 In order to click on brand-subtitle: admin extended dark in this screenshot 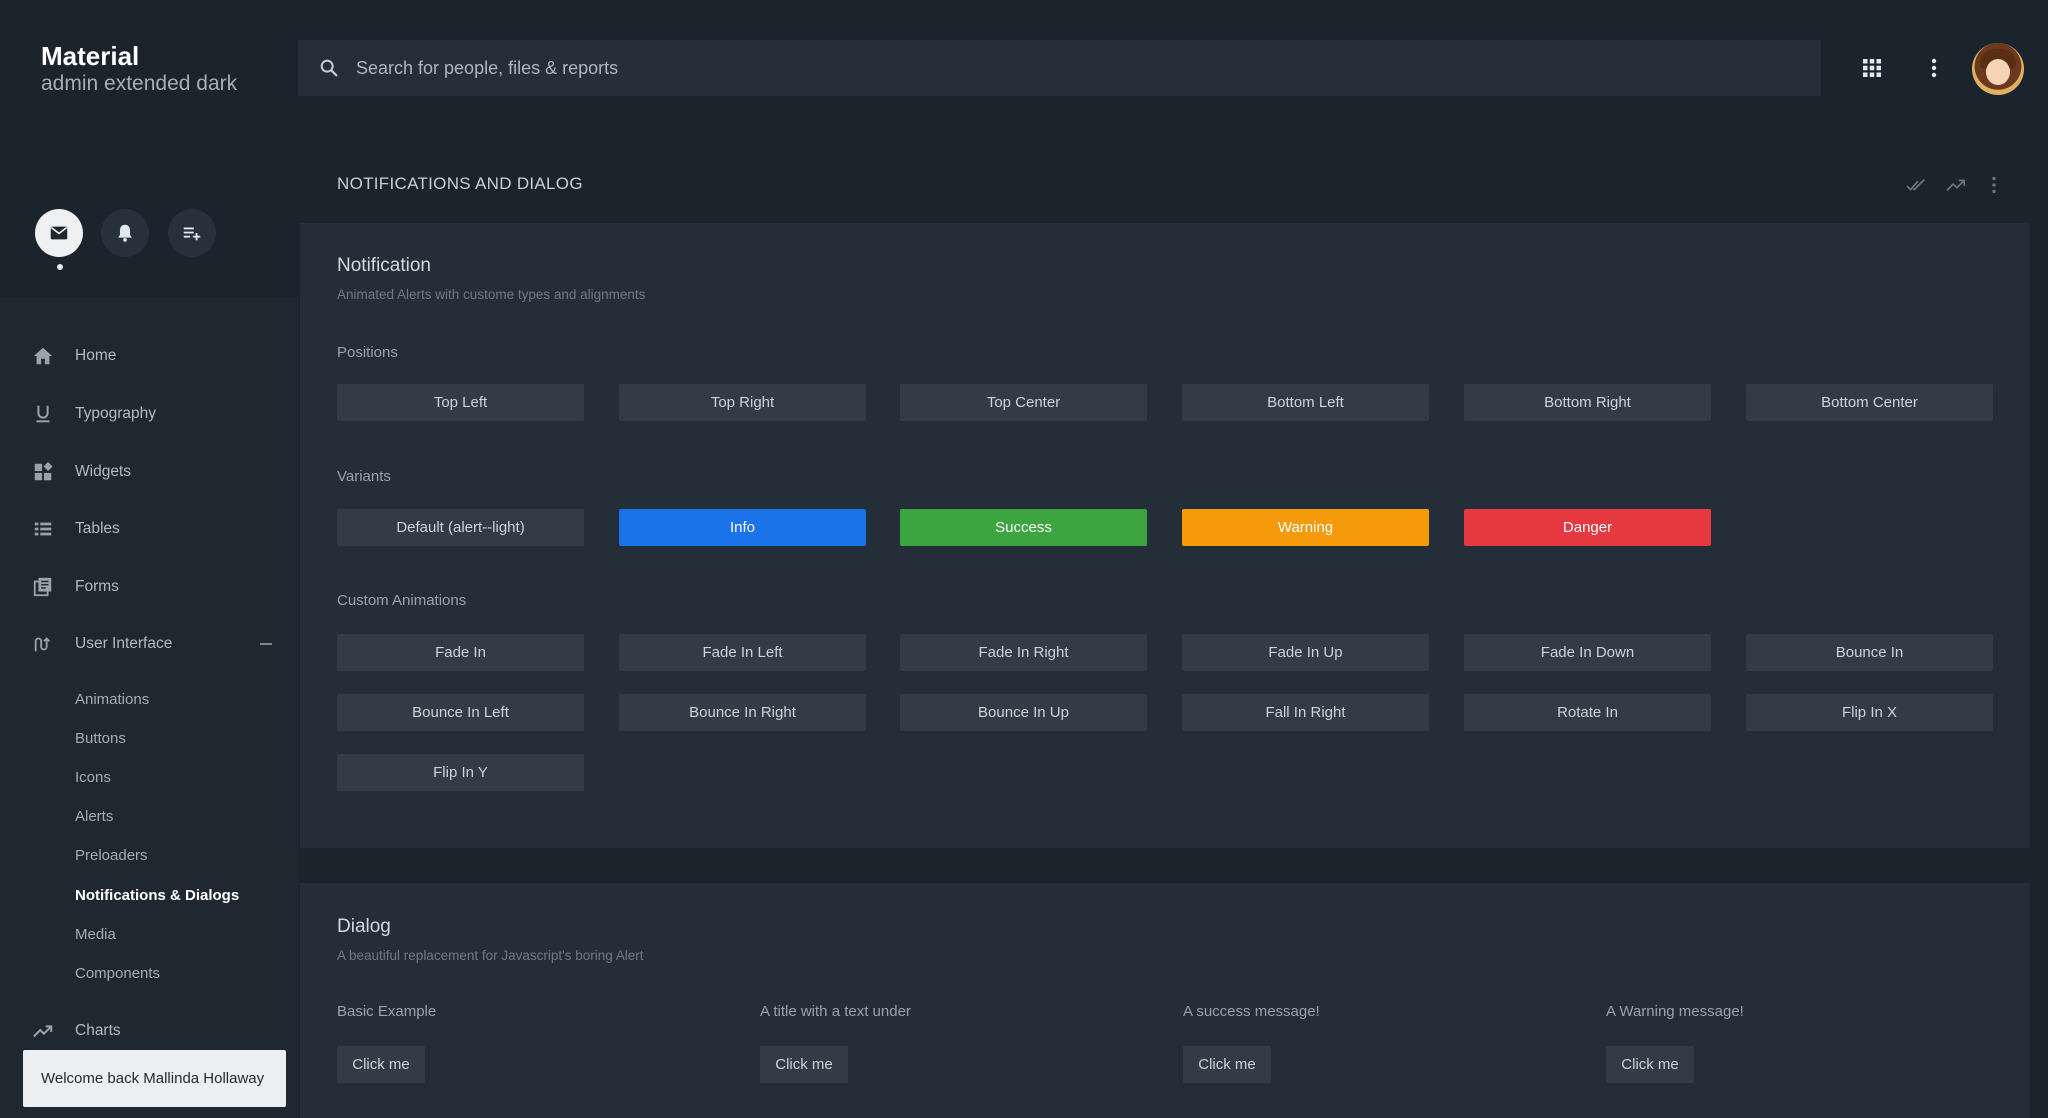, I will do `click(139, 83)`.